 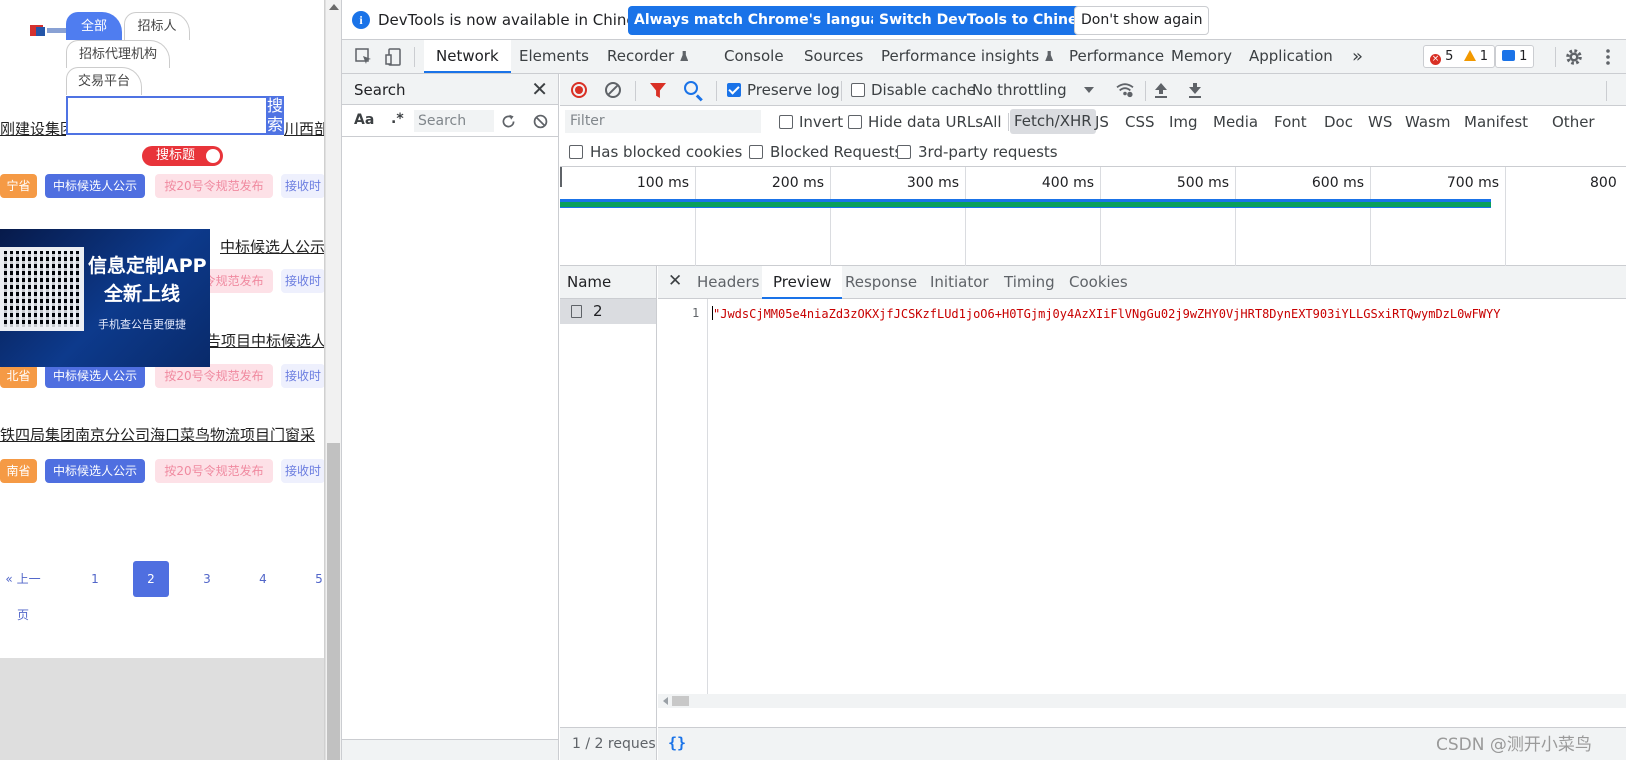 What do you see at coordinates (1428, 122) in the screenshot?
I see `filter-type-wasm: Wasm` at bounding box center [1428, 122].